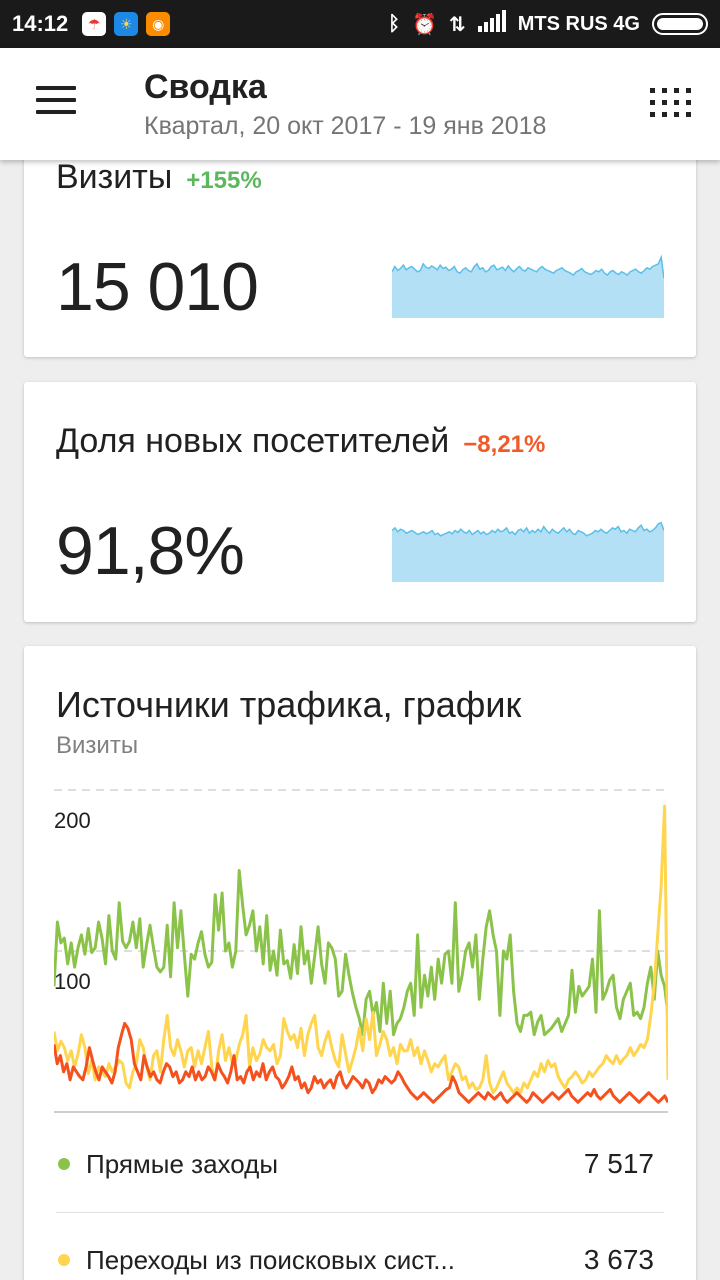 This screenshot has width=720, height=1280. Describe the element at coordinates (94, 24) in the screenshot. I see `umbrella-app-icon: ☂` at that location.